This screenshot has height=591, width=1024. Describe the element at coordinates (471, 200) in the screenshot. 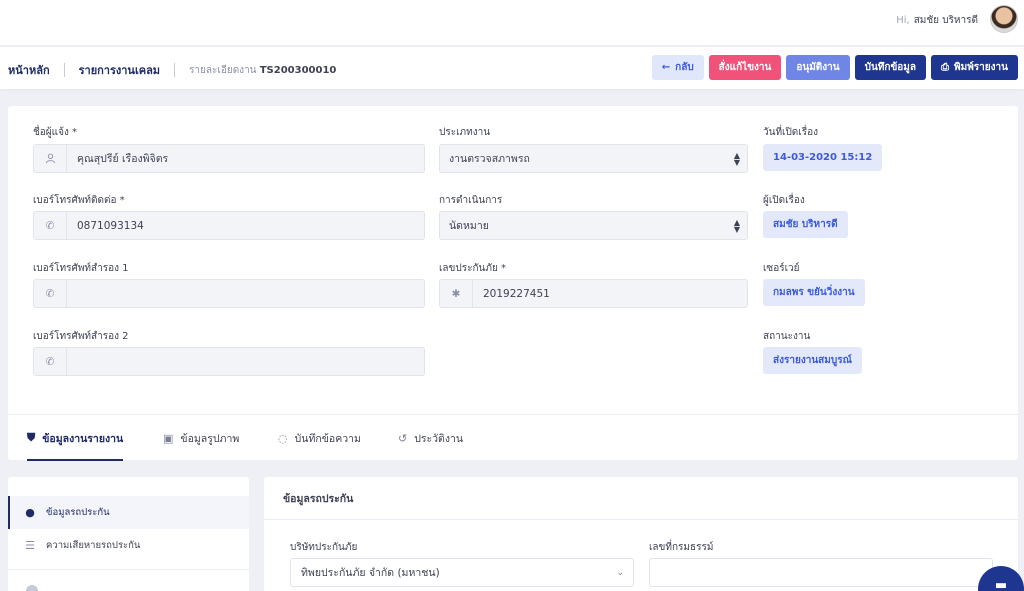

I see `process-label: การดำเนินการ` at that location.